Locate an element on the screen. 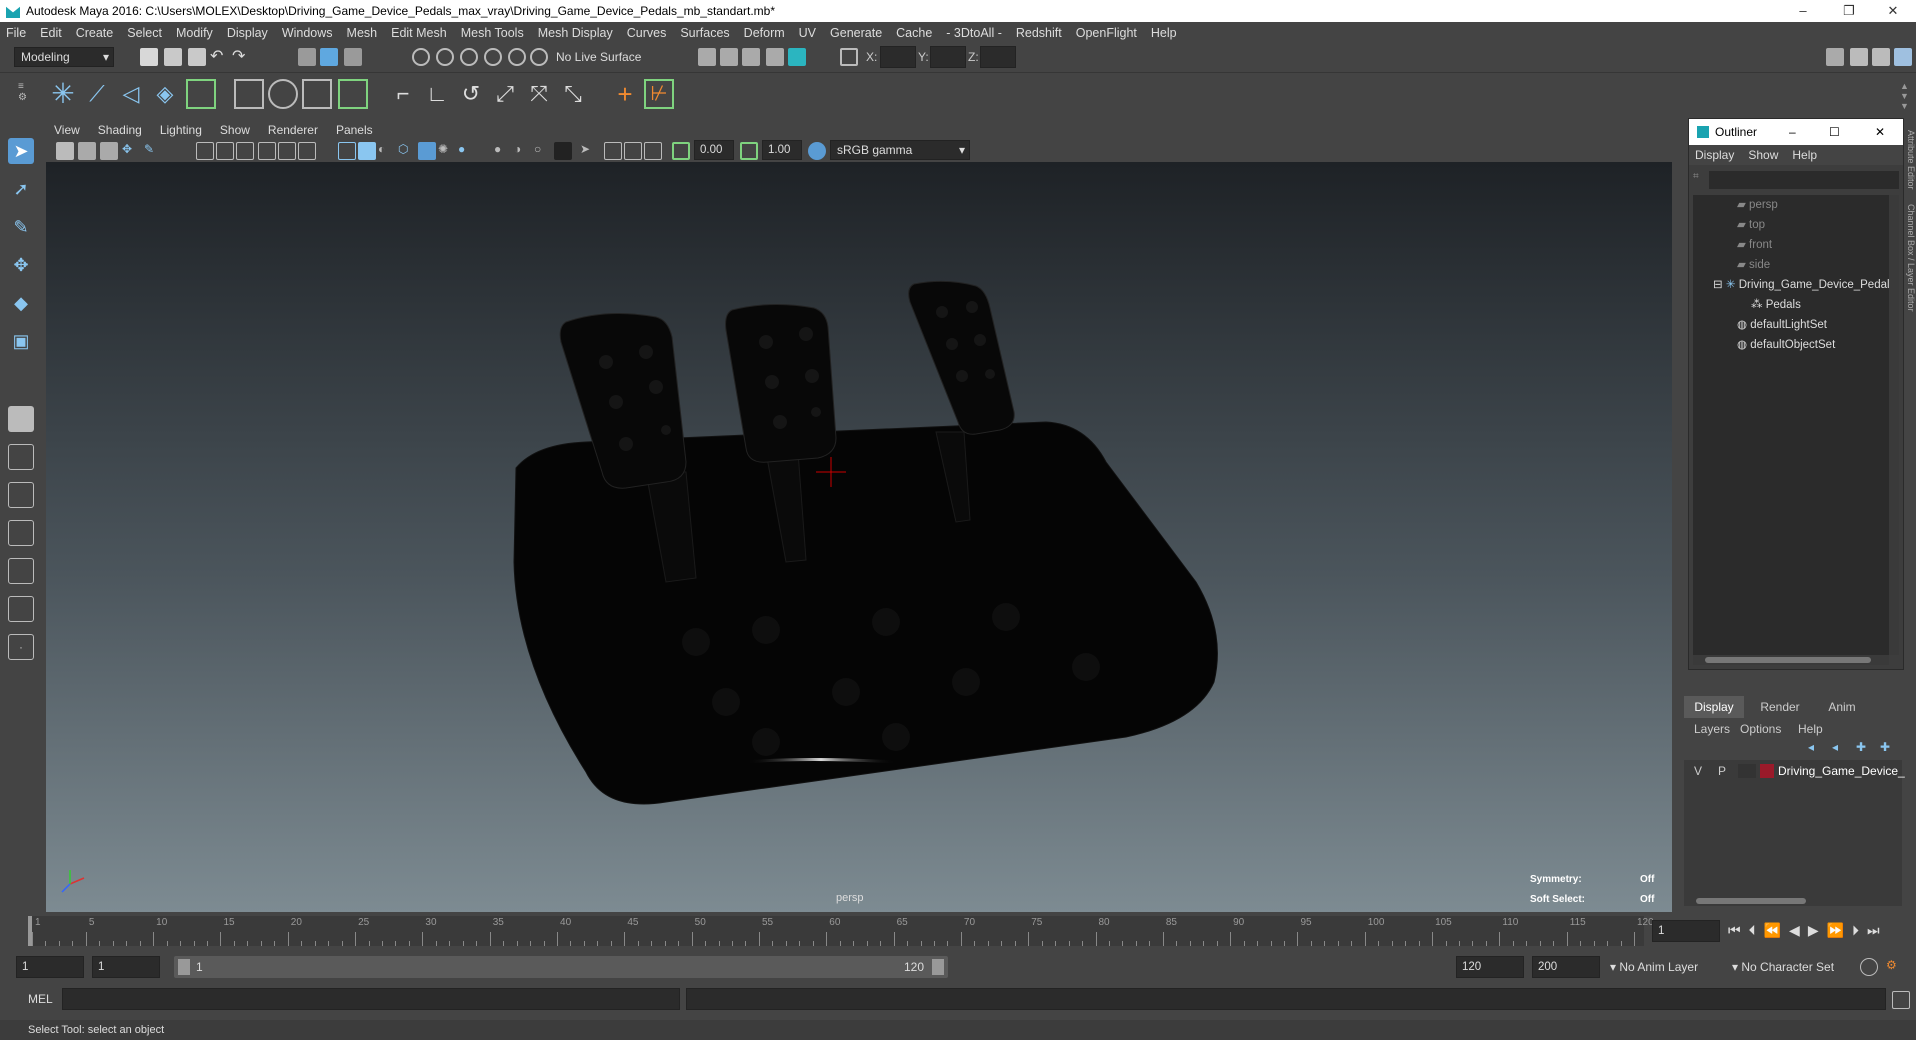 The width and height of the screenshot is (1916, 1040). bind-skin-icon: ⊬ is located at coordinates (659, 94).